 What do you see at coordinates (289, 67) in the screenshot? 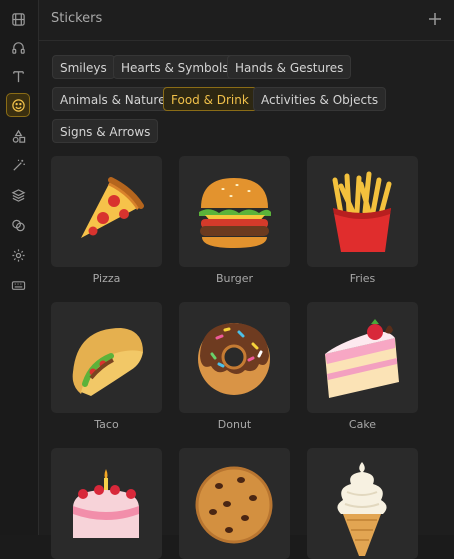
I see `category-chip-hands-gestures: Hands & Gestures` at bounding box center [289, 67].